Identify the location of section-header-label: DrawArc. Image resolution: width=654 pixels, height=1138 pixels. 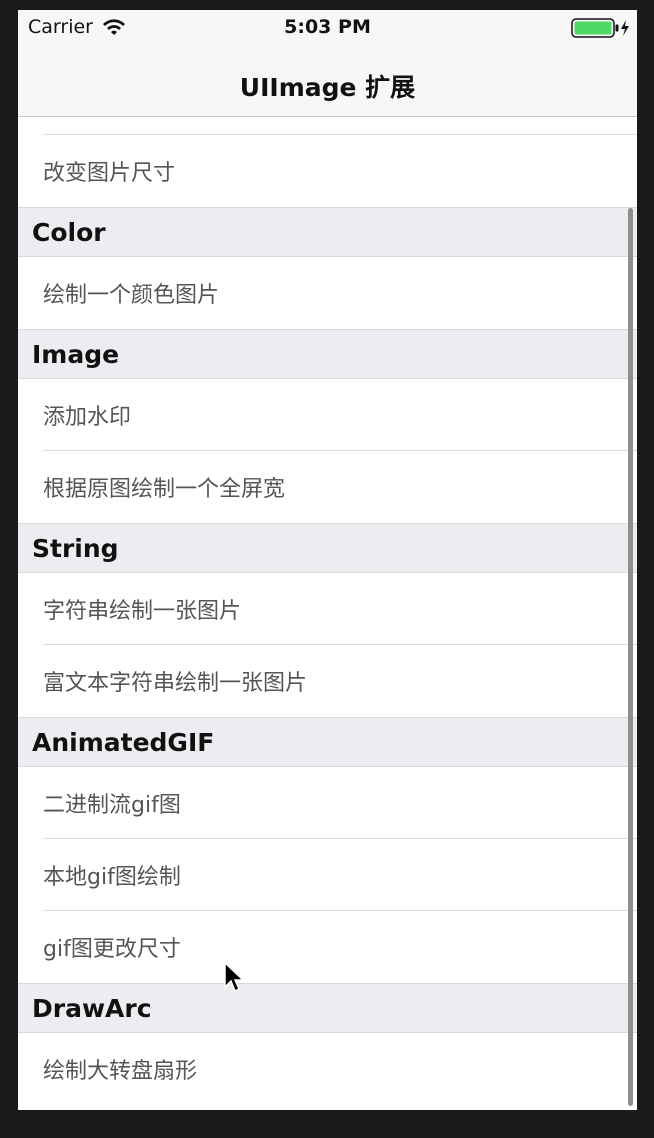
(92, 1008).